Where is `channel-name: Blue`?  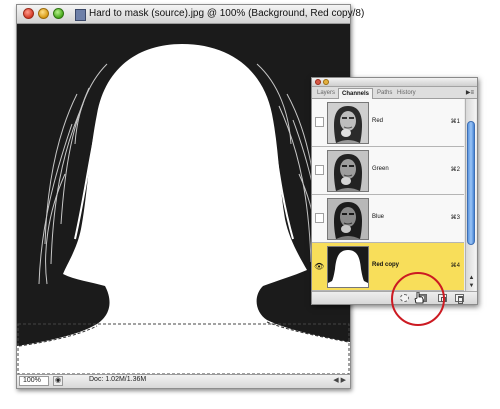 channel-name: Blue is located at coordinates (378, 217).